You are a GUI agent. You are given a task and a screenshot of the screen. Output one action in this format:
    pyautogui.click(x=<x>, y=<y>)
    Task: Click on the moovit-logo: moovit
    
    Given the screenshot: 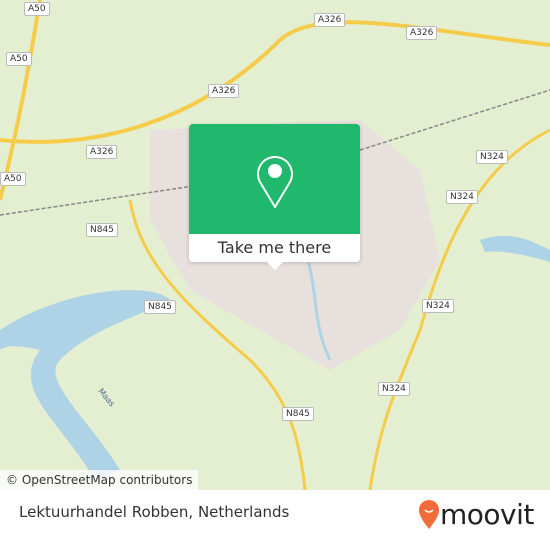 What is the action you would take?
    pyautogui.click(x=476, y=514)
    